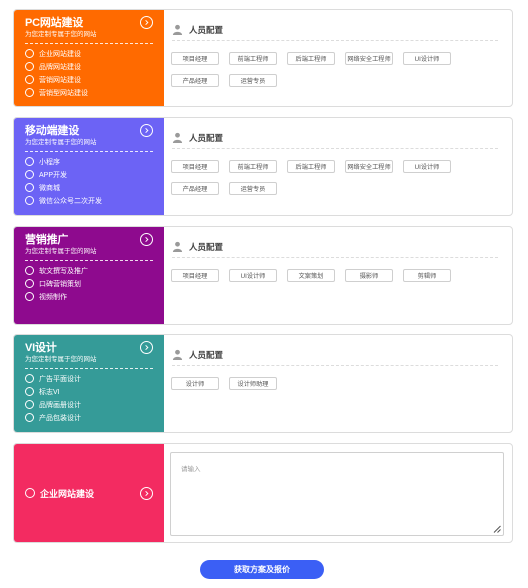 Image resolution: width=528 pixels, height=588 pixels. I want to click on option-label: 软文撰写及推广, so click(63, 271).